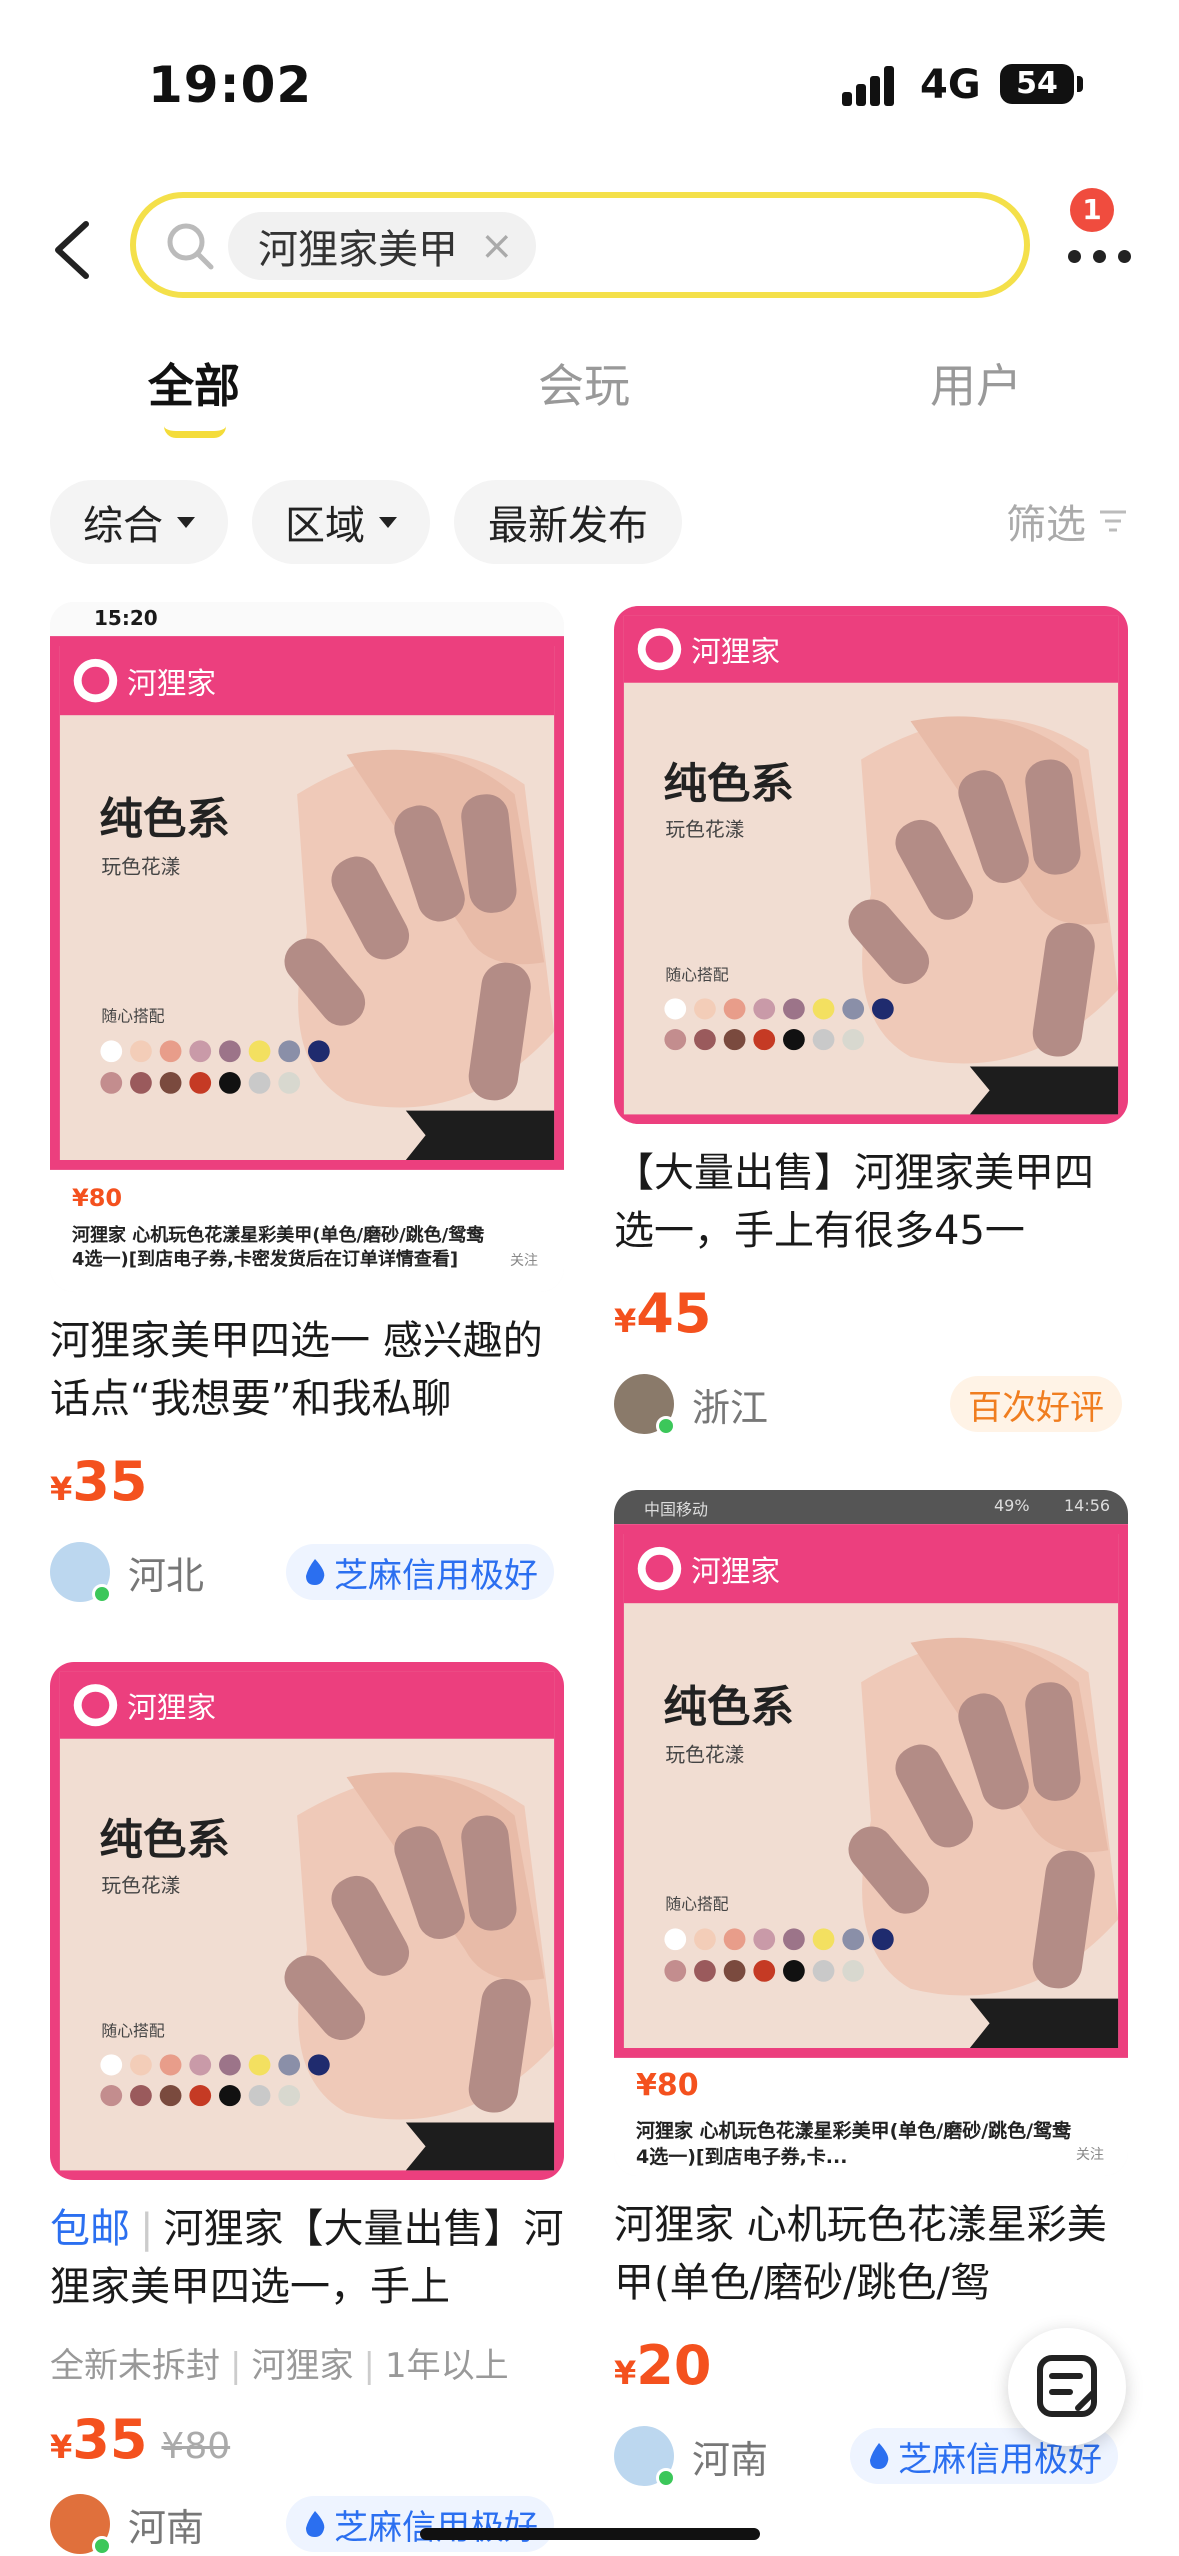 This screenshot has height=2556, width=1179. Describe the element at coordinates (871, 1202) in the screenshot. I see `product-title: 【大量出售】河狸家美甲四选一，手上有很多45一` at that location.